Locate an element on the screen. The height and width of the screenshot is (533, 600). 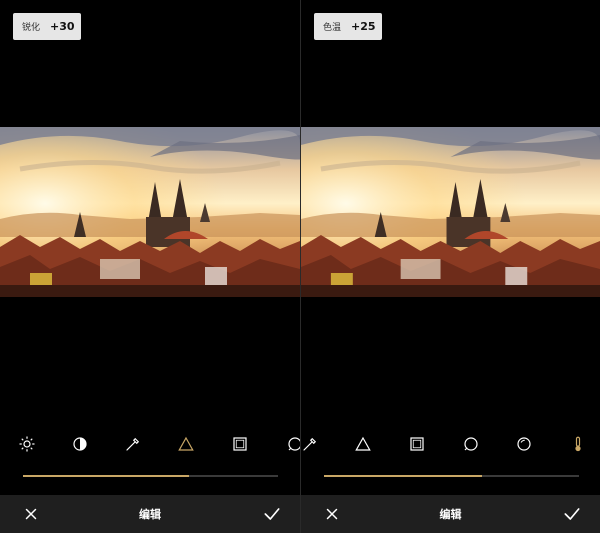
adjustment-label: 色温 is located at coordinates (332, 28).